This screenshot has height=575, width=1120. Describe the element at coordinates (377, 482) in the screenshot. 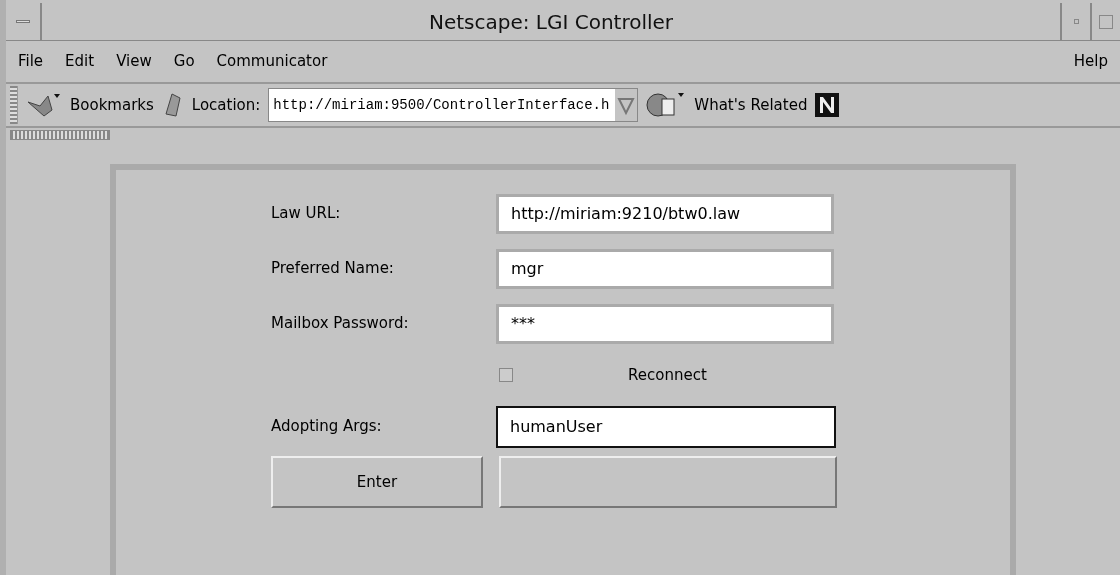

I see `enter-button: Enter` at that location.